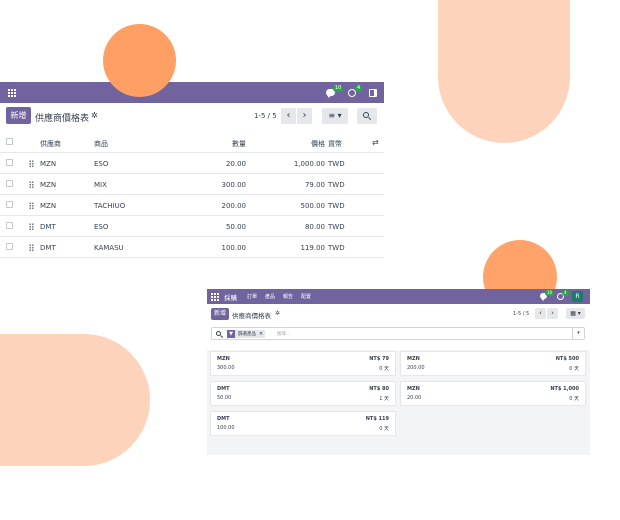 The height and width of the screenshot is (520, 620). What do you see at coordinates (377, 419) in the screenshot?
I see `card-price: NT$ 119` at bounding box center [377, 419].